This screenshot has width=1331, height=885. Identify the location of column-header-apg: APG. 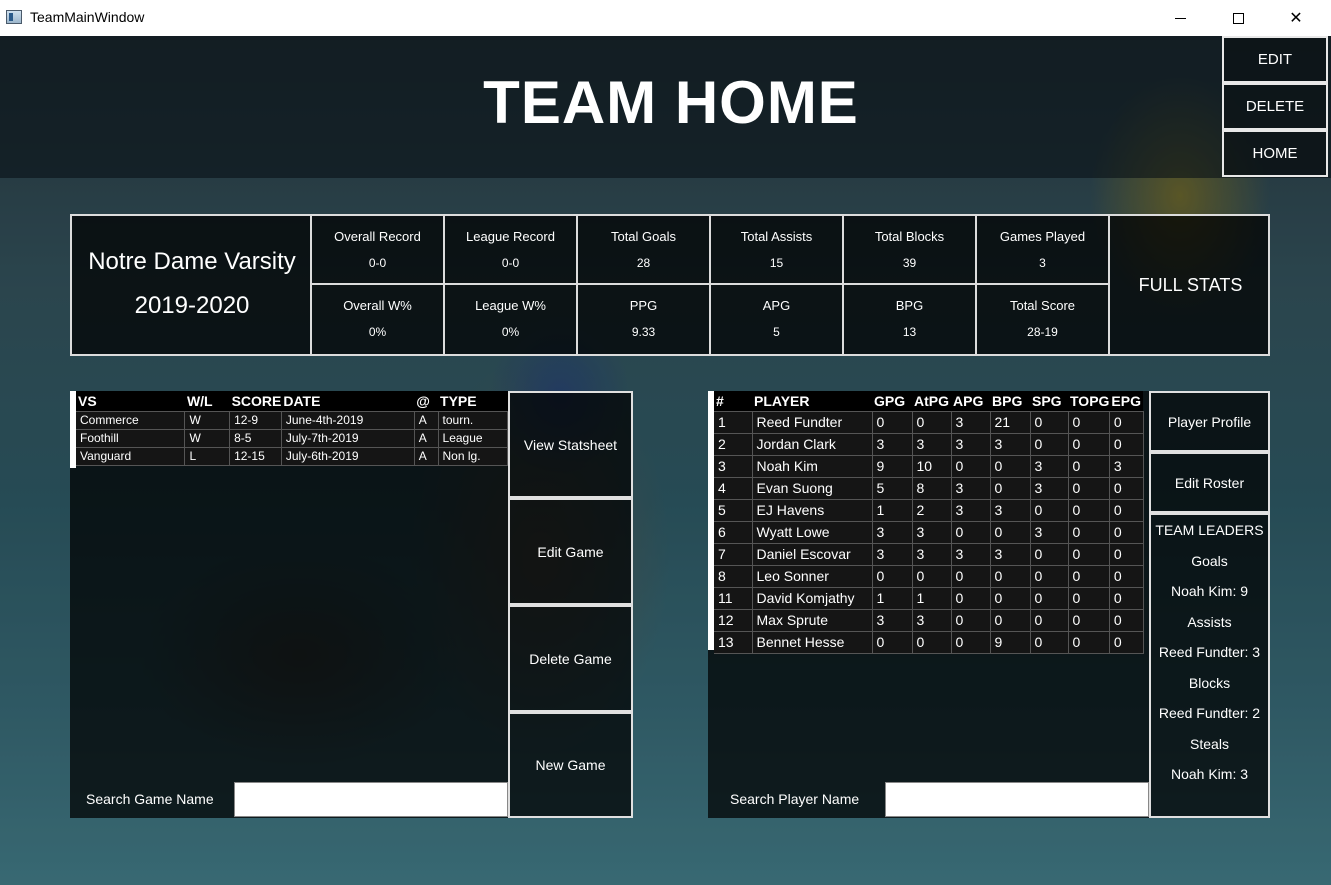
(970, 401).